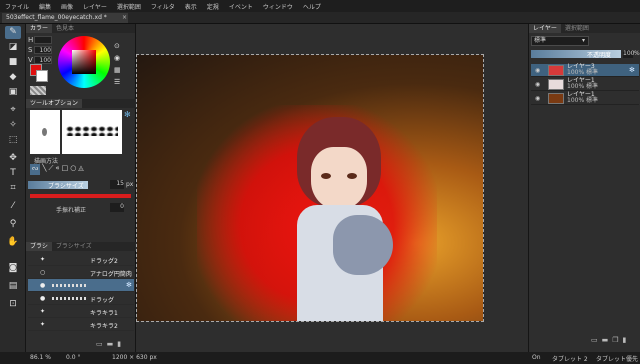  I want to click on close-icon: ×, so click(124, 18).